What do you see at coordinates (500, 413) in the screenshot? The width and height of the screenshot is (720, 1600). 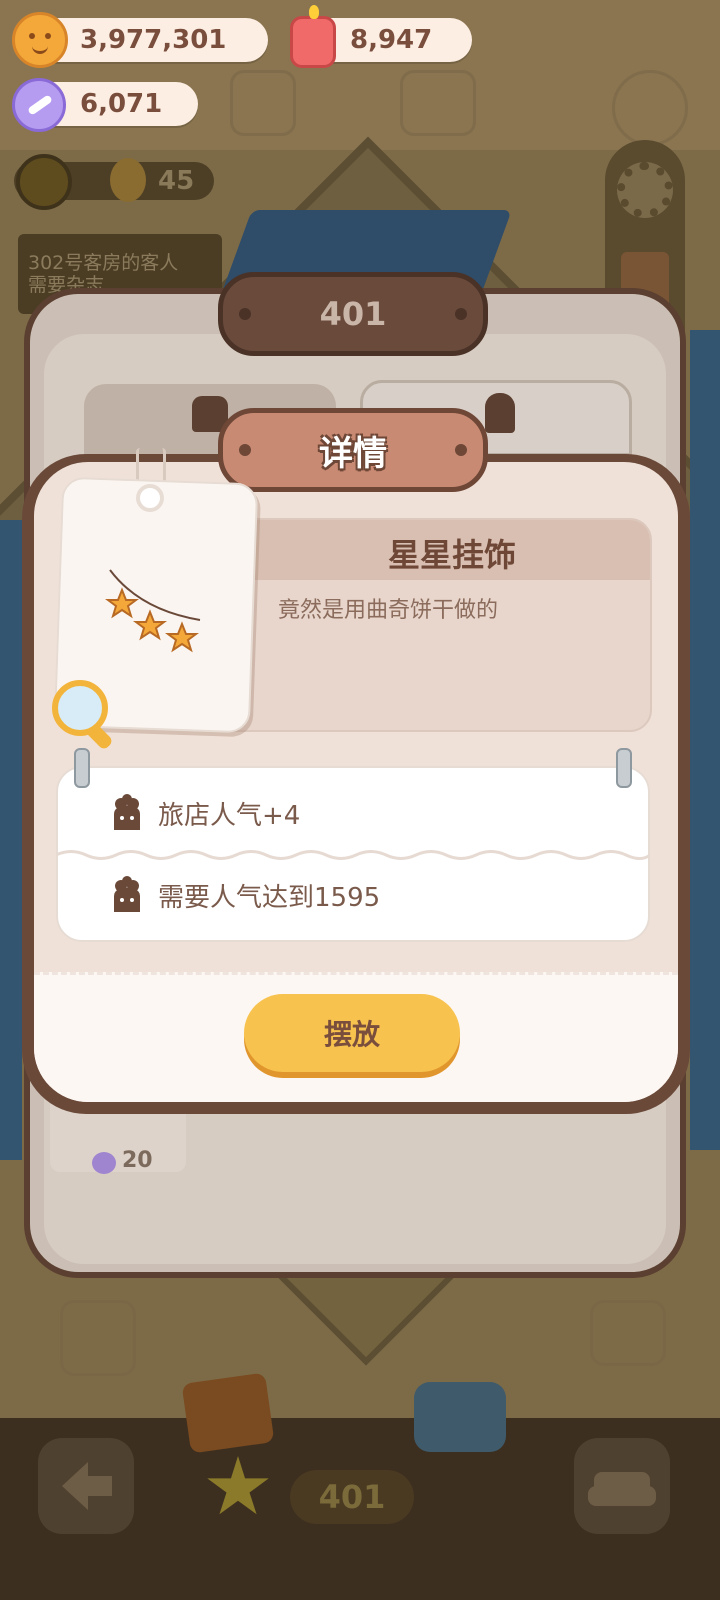 I see `lamp-icon` at bounding box center [500, 413].